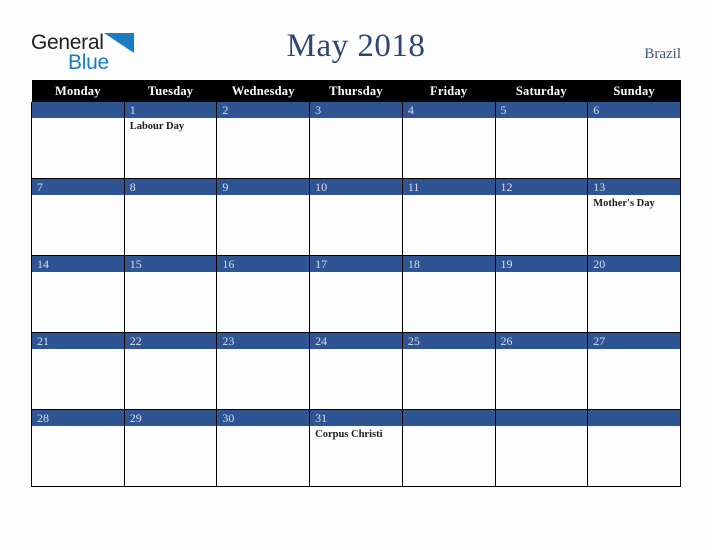 This screenshot has height=550, width=712. What do you see at coordinates (263, 418) in the screenshot?
I see `day-number: 30` at bounding box center [263, 418].